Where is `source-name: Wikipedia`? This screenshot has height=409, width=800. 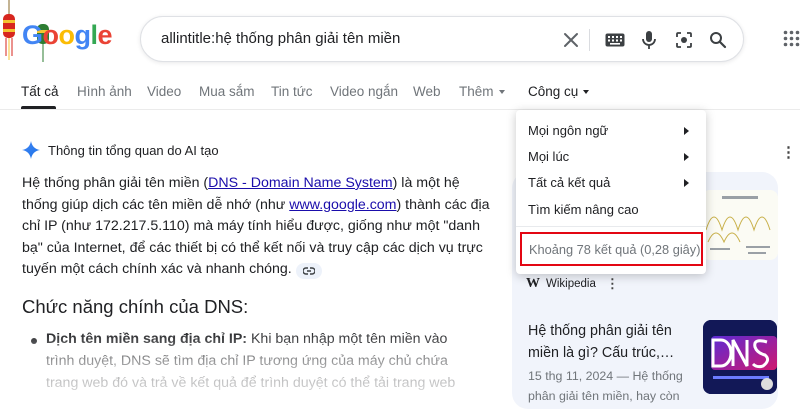 source-name: Wikipedia is located at coordinates (571, 284).